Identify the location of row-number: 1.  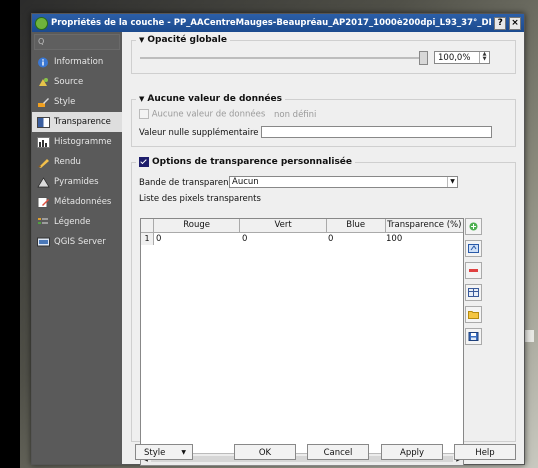
(147, 239).